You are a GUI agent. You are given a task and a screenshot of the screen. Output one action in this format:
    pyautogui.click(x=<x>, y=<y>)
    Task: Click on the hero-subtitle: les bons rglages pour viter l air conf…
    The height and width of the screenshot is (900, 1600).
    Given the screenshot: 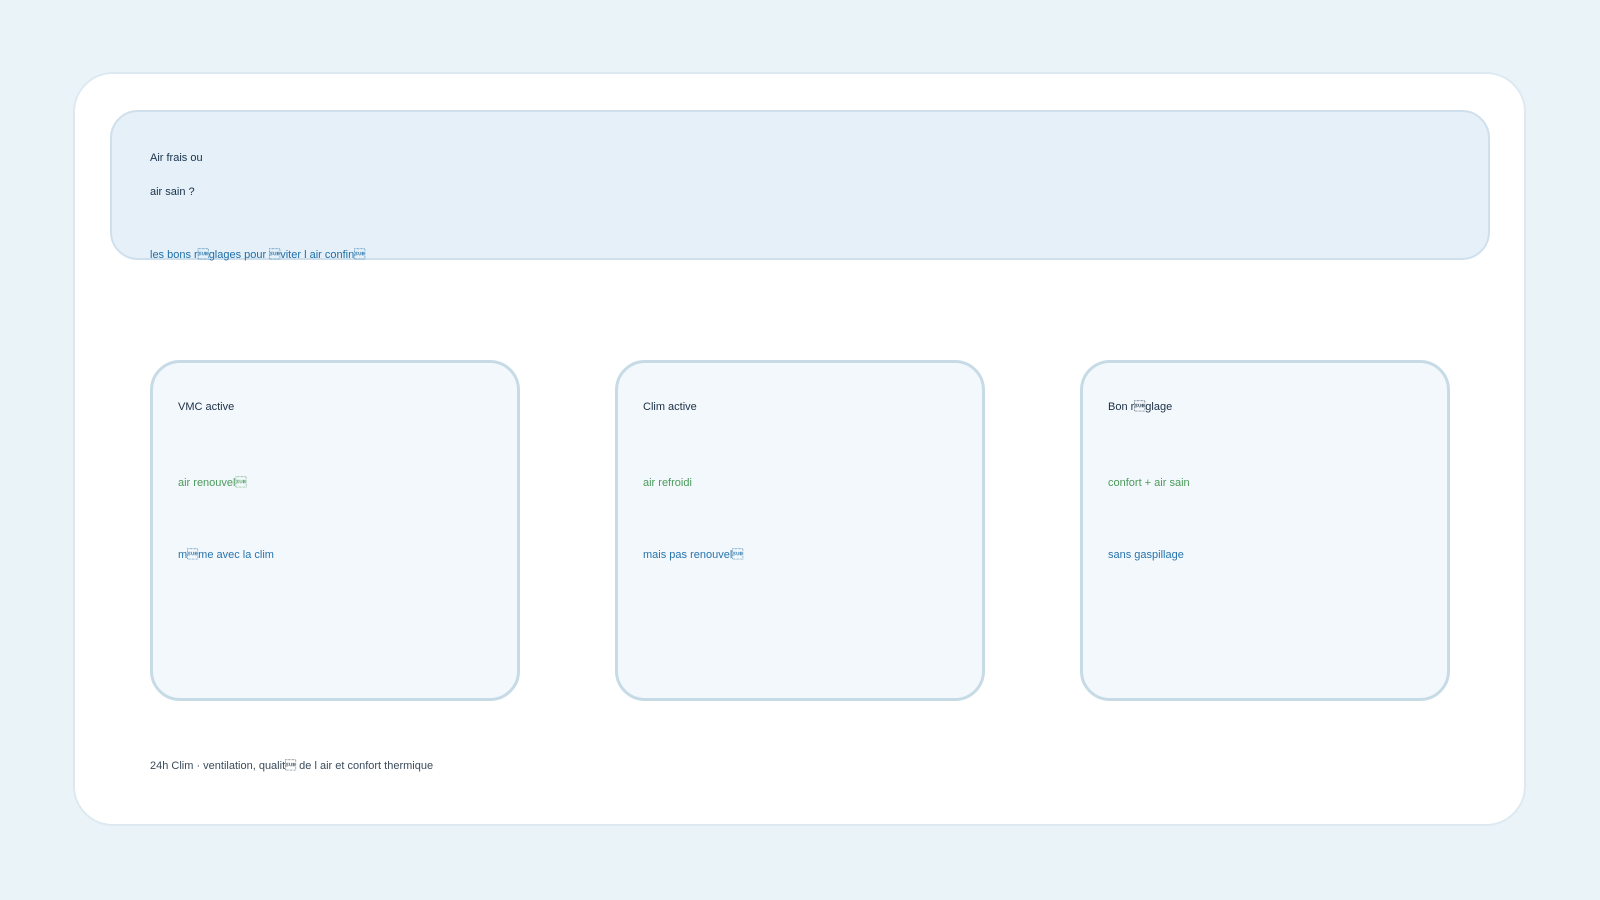 What is the action you would take?
    pyautogui.click(x=258, y=255)
    